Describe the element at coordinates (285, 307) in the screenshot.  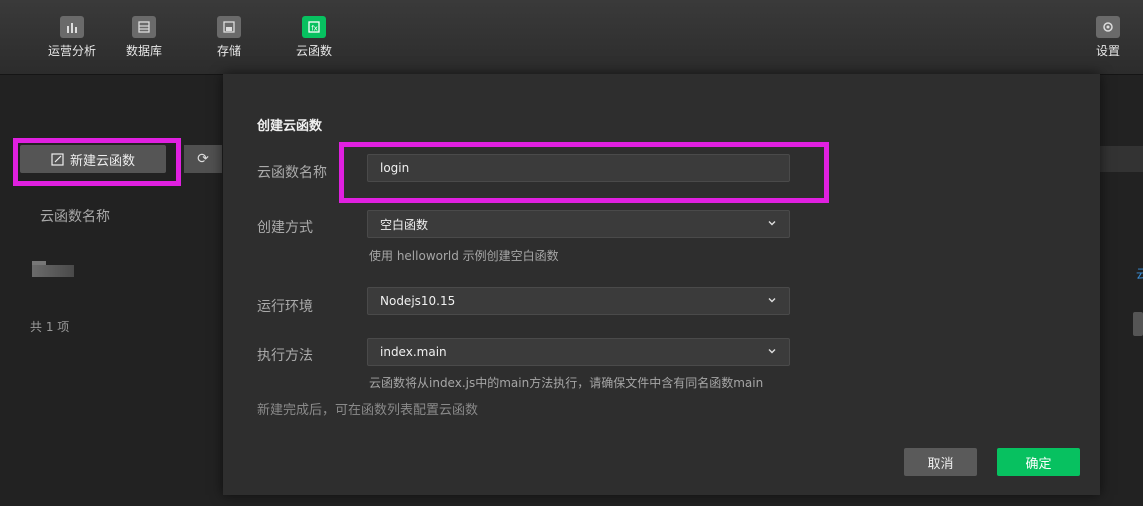
I see `runtime-label: 运行环境` at that location.